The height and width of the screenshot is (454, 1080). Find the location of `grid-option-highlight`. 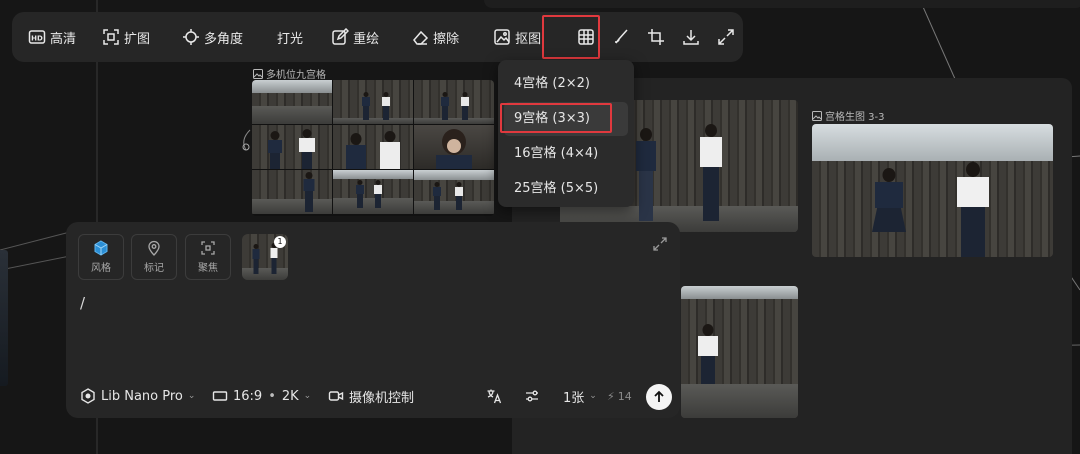

grid-option-highlight is located at coordinates (556, 118).